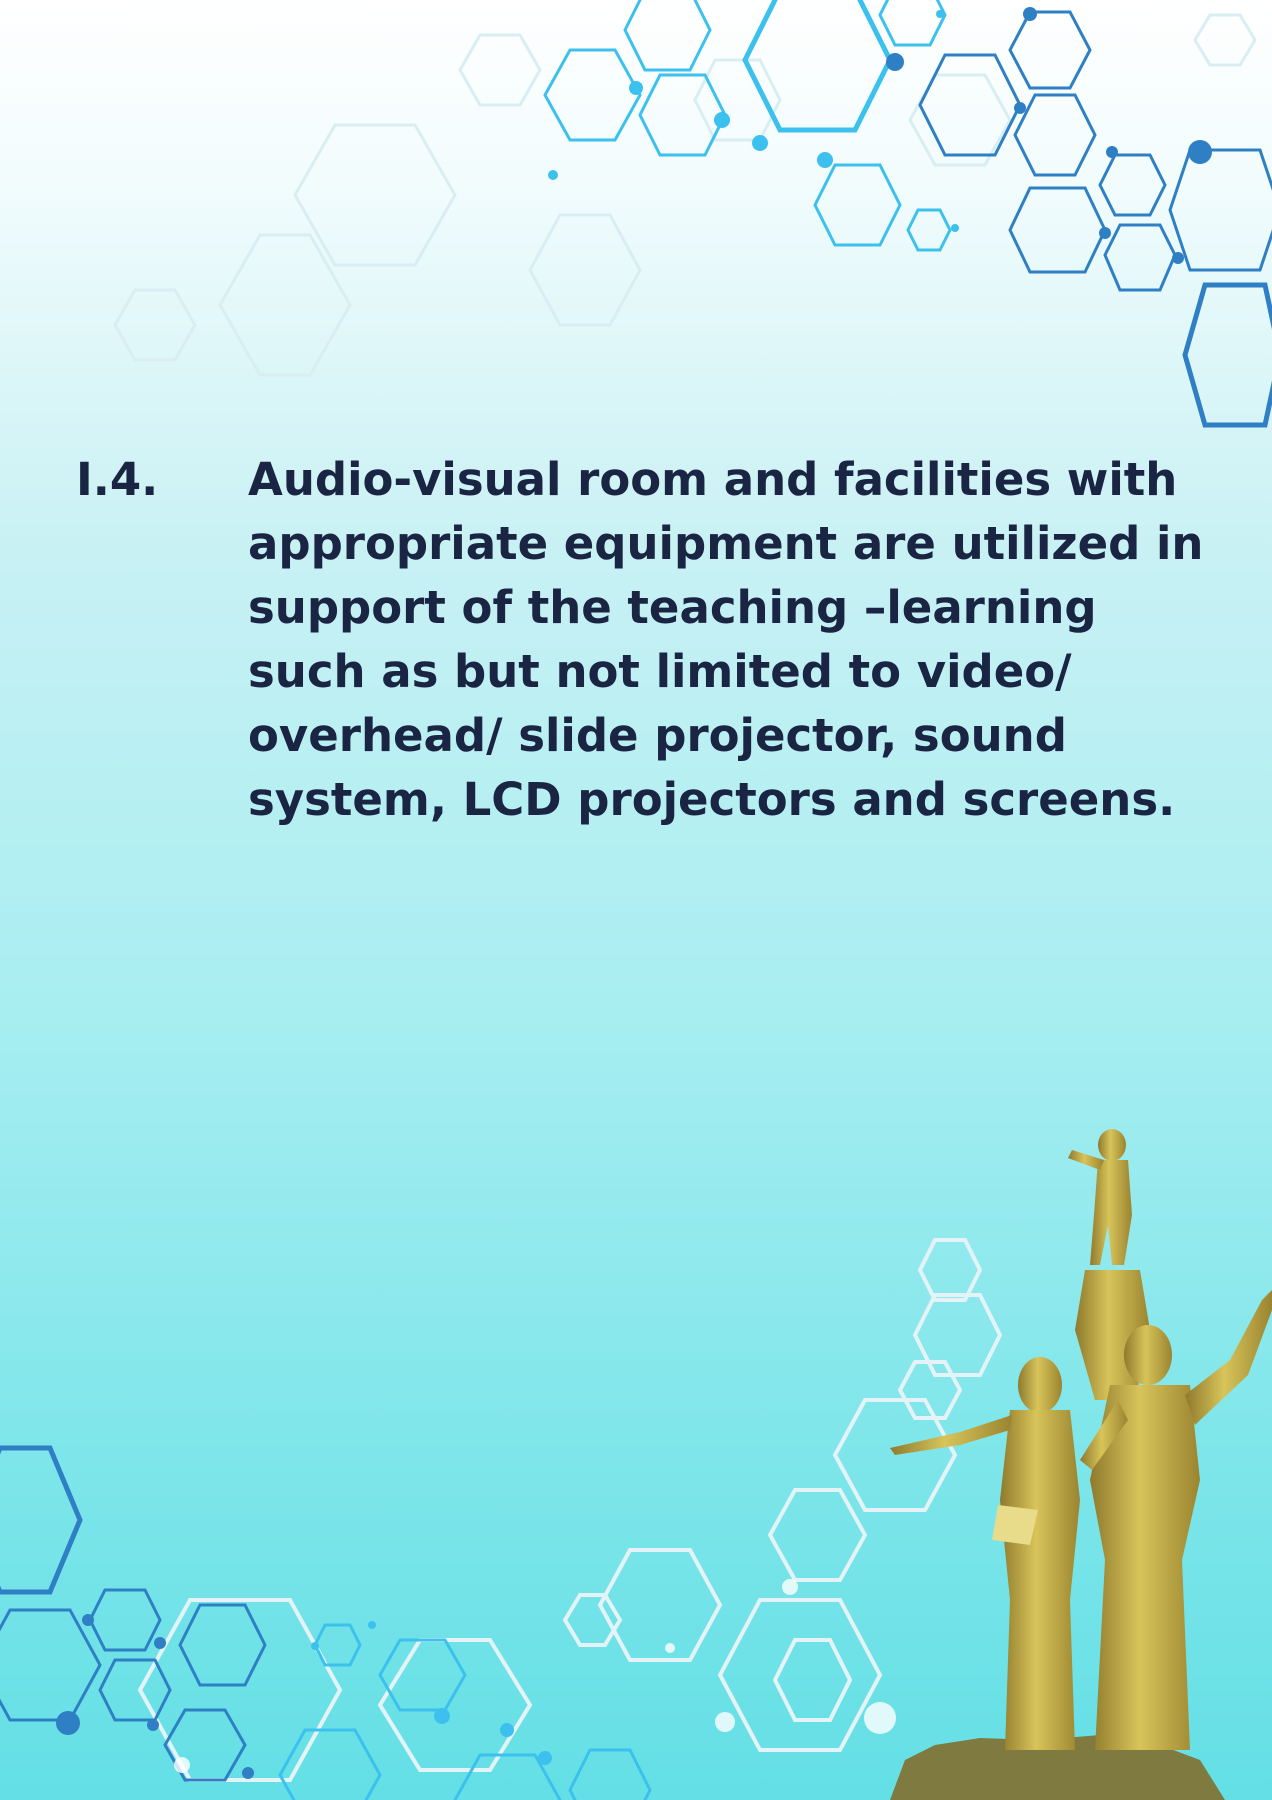 The height and width of the screenshot is (1800, 1272). I want to click on statue-image, so click(1081, 1464).